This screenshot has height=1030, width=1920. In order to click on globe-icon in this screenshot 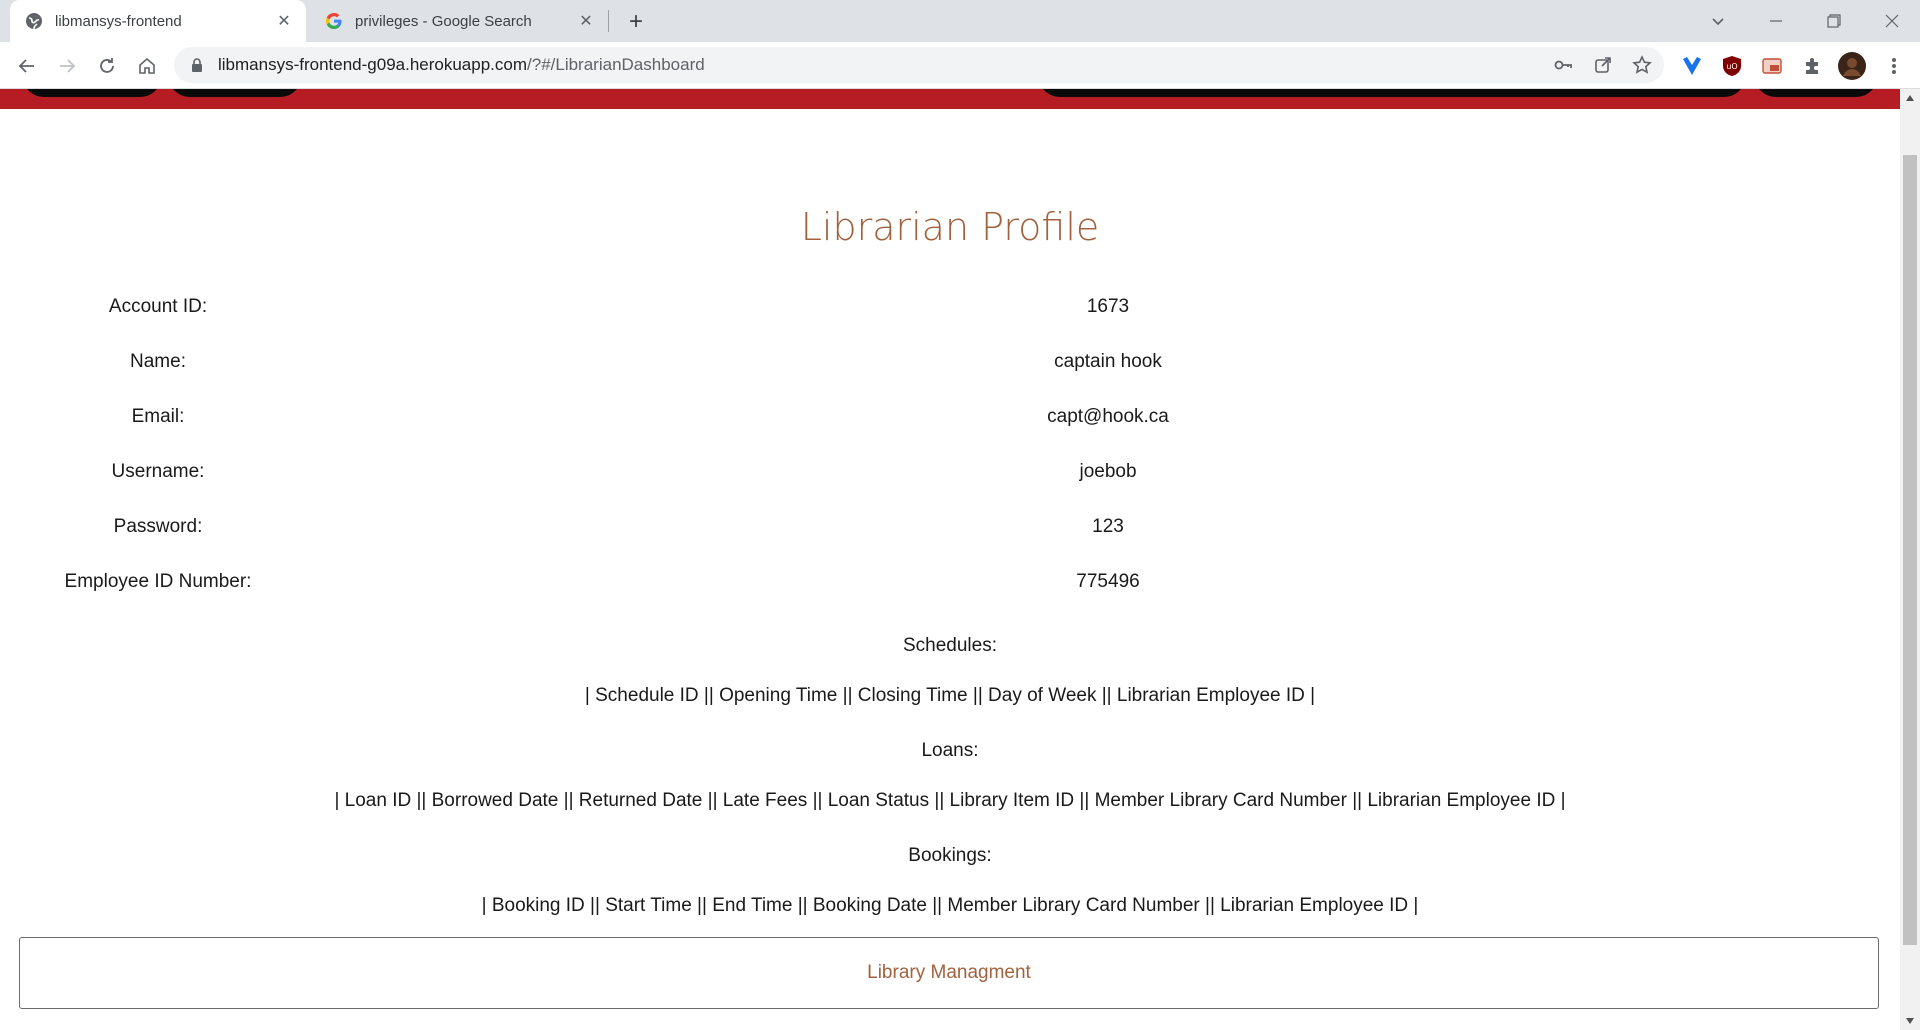, I will do `click(34, 21)`.